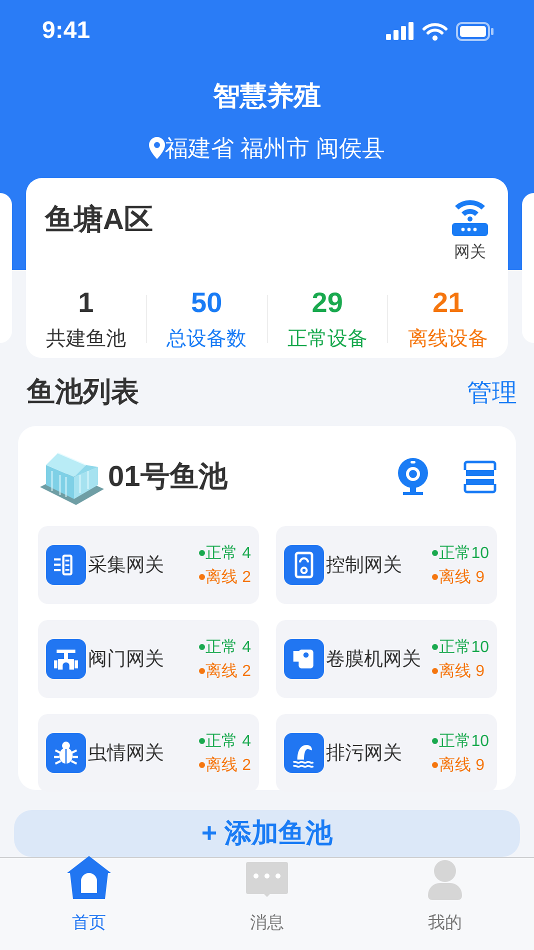 This screenshot has width=534, height=950. What do you see at coordinates (157, 148) in the screenshot?
I see `location-pin-icon` at bounding box center [157, 148].